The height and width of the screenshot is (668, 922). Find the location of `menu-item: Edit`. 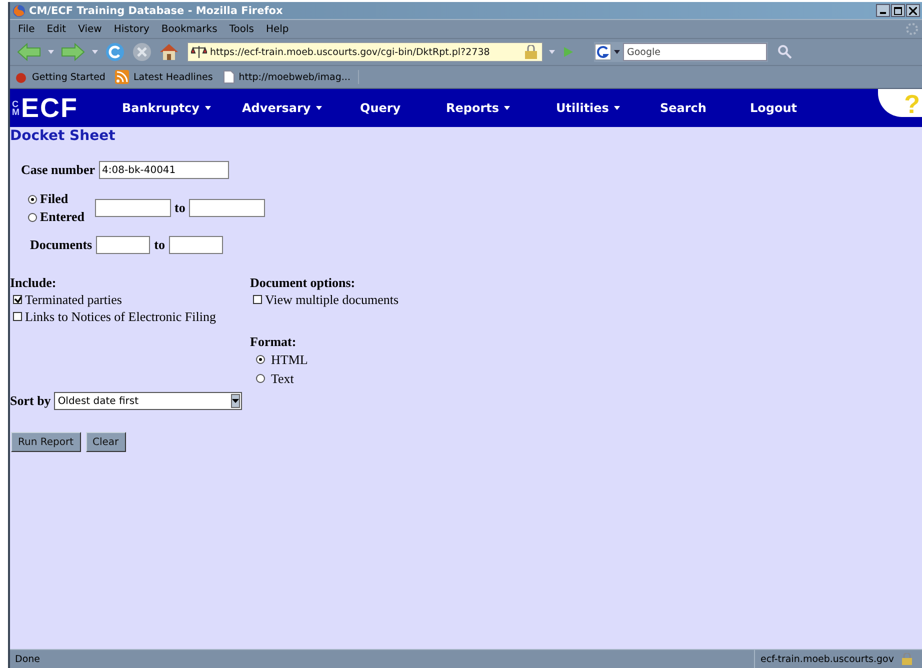

menu-item: Edit is located at coordinates (56, 29).